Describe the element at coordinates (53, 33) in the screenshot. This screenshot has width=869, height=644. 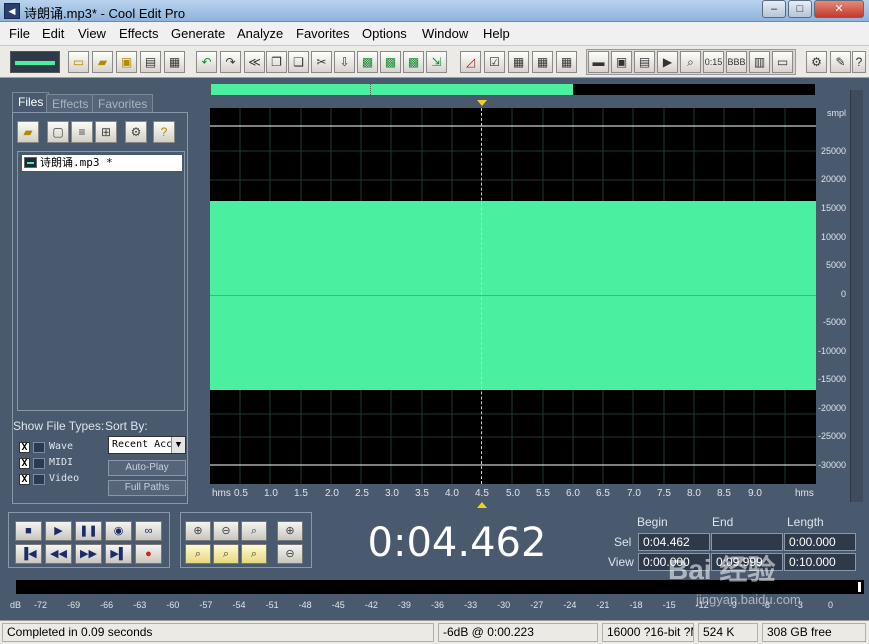
I see `menu-edit: Edit` at that location.